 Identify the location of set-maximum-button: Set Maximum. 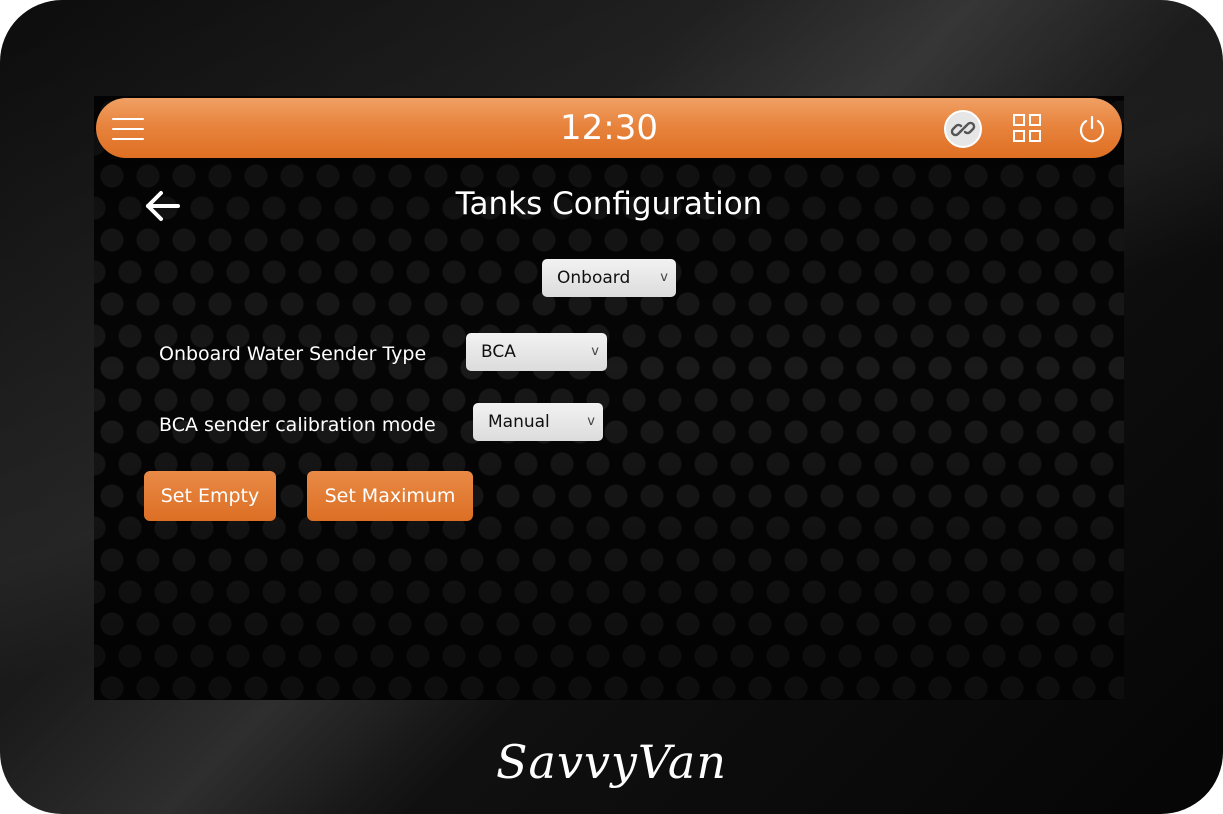
(390, 496).